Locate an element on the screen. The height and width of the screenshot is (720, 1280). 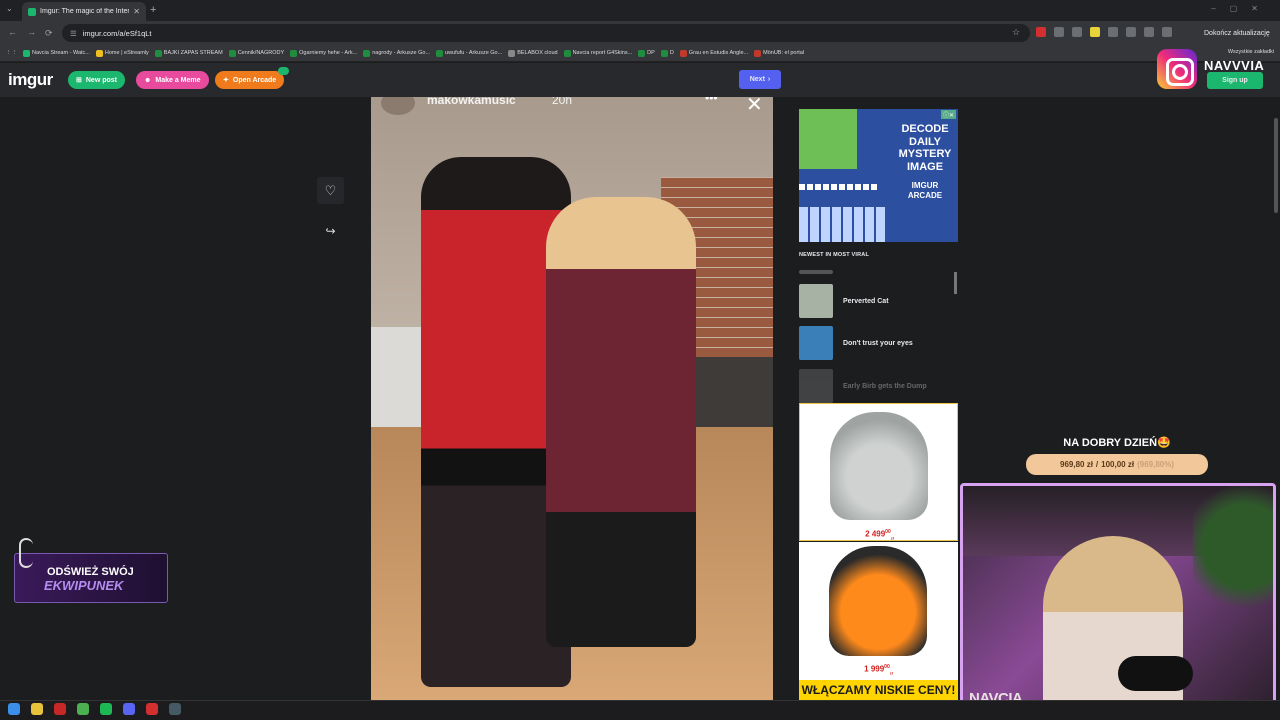
favorite-heart-icon: ♡ is located at coordinates (330, 190).